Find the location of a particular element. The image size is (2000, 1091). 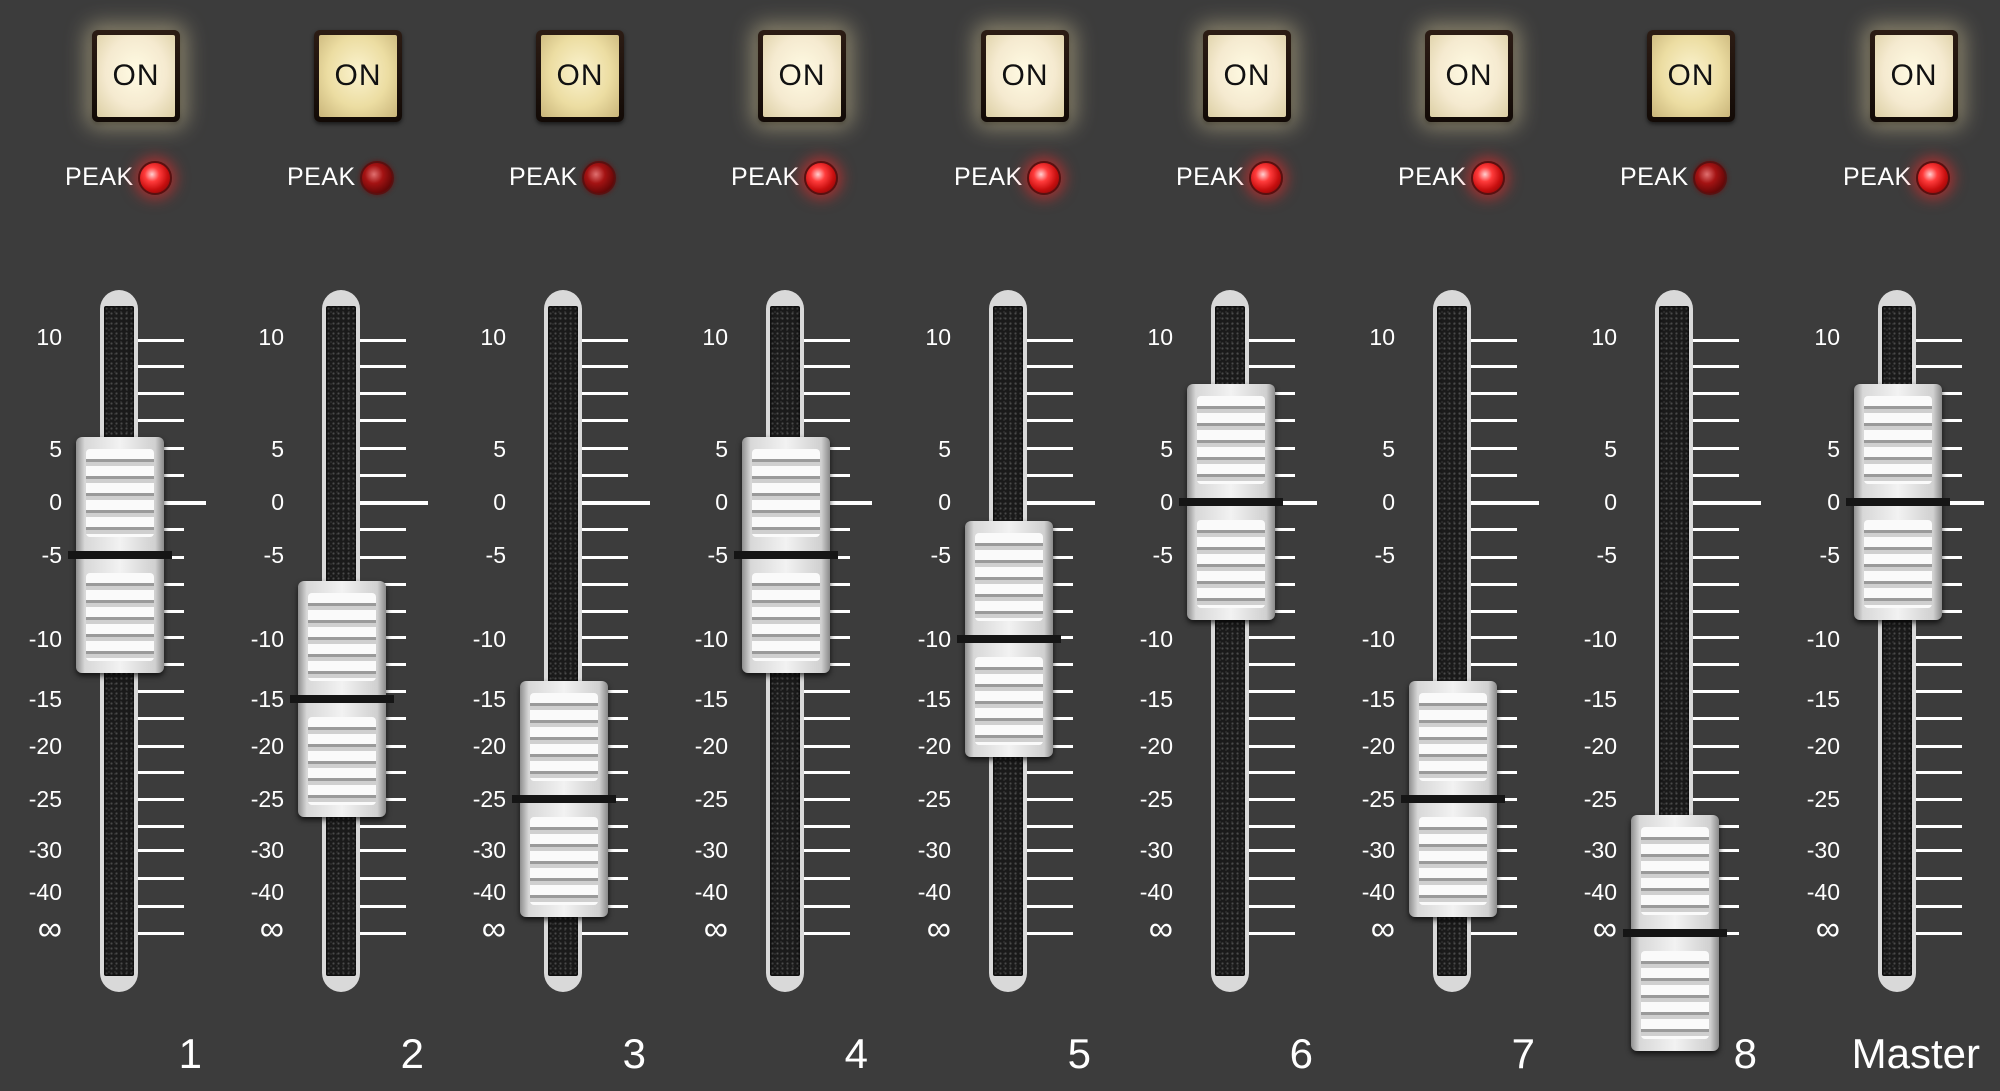

channel-name: 1 is located at coordinates (190, 1053).